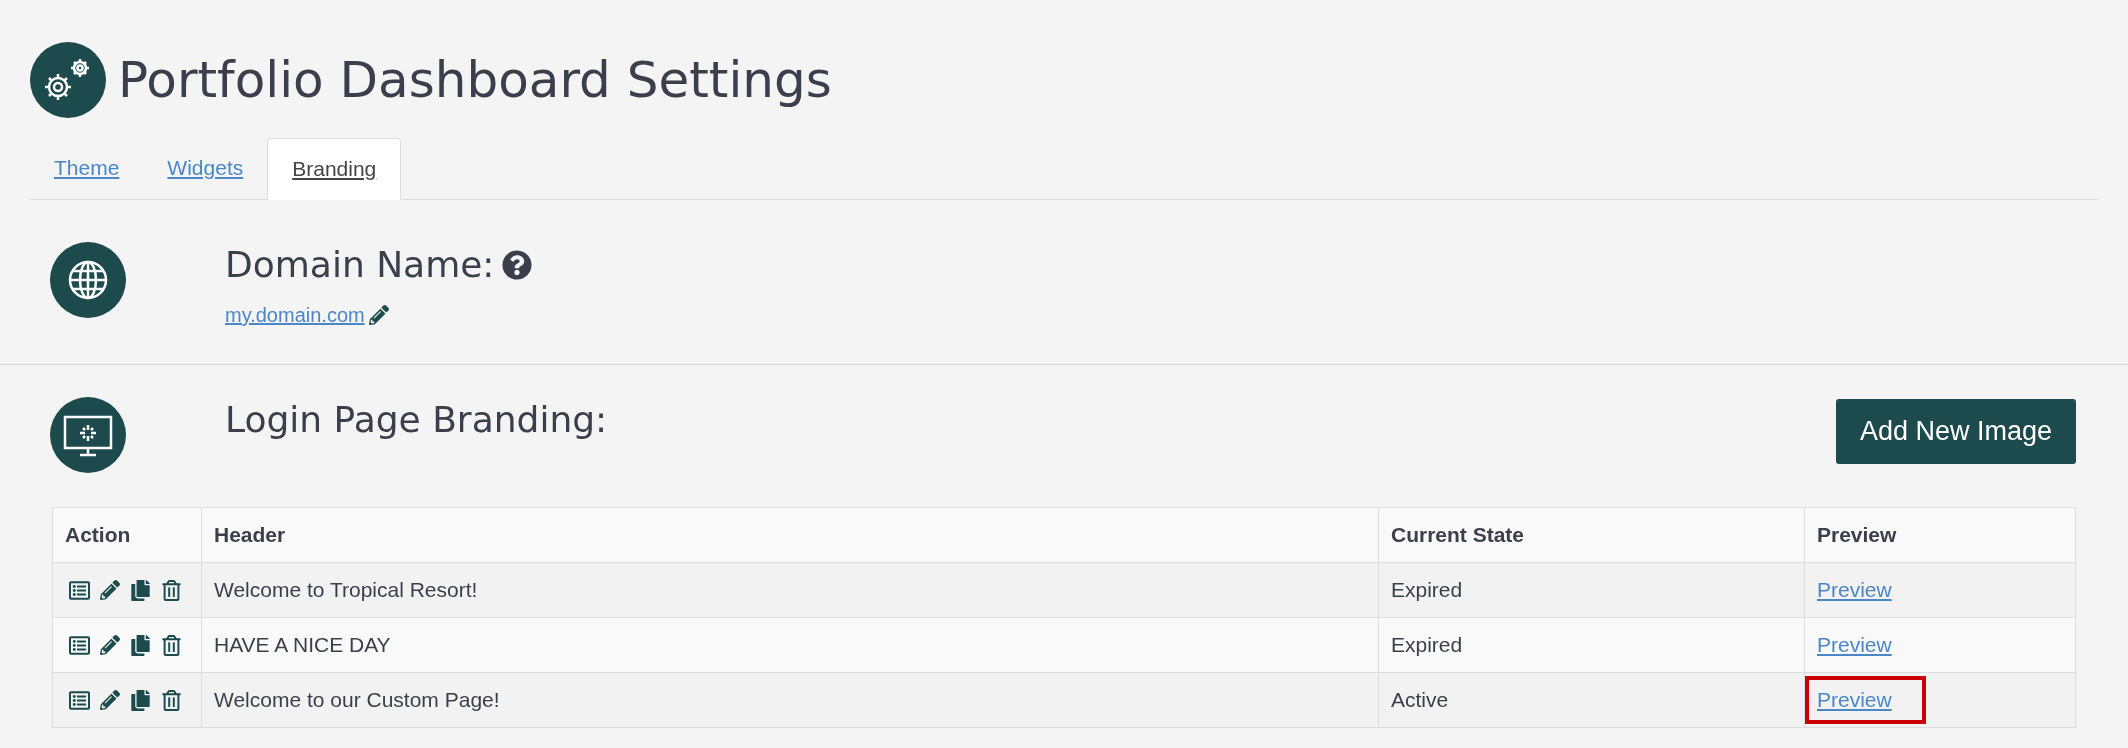 Image resolution: width=2128 pixels, height=748 pixels. I want to click on monitor-icon, so click(88, 435).